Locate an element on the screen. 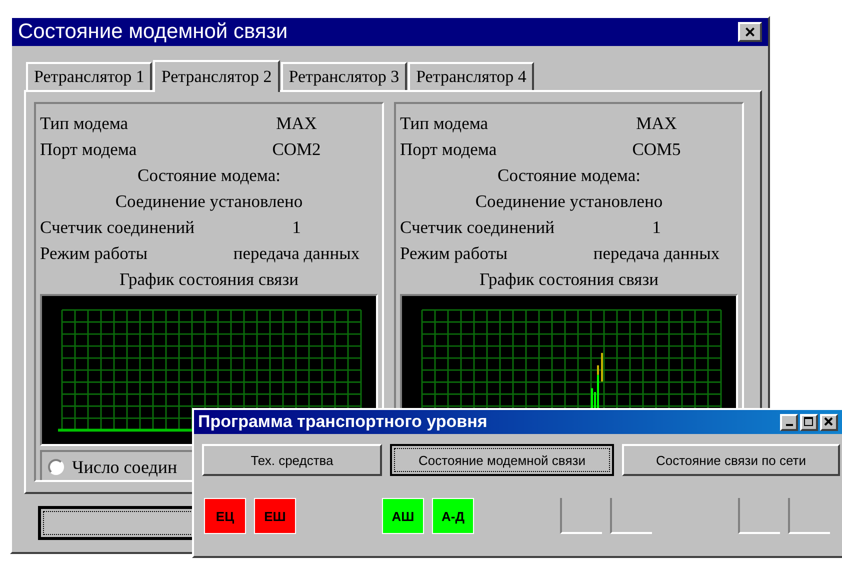 This screenshot has height=562, width=842. tab: Ретранслятор 4 is located at coordinates (471, 76).